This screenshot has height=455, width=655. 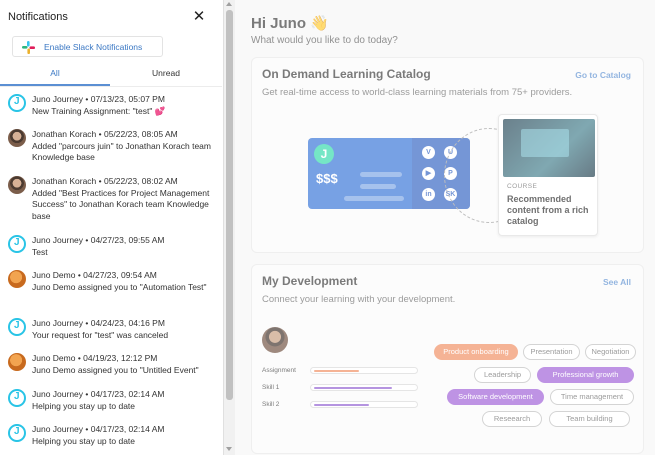 I want to click on notification-header: Jonathan Korach • 05/22/23, 08:05 AM, so click(x=105, y=134).